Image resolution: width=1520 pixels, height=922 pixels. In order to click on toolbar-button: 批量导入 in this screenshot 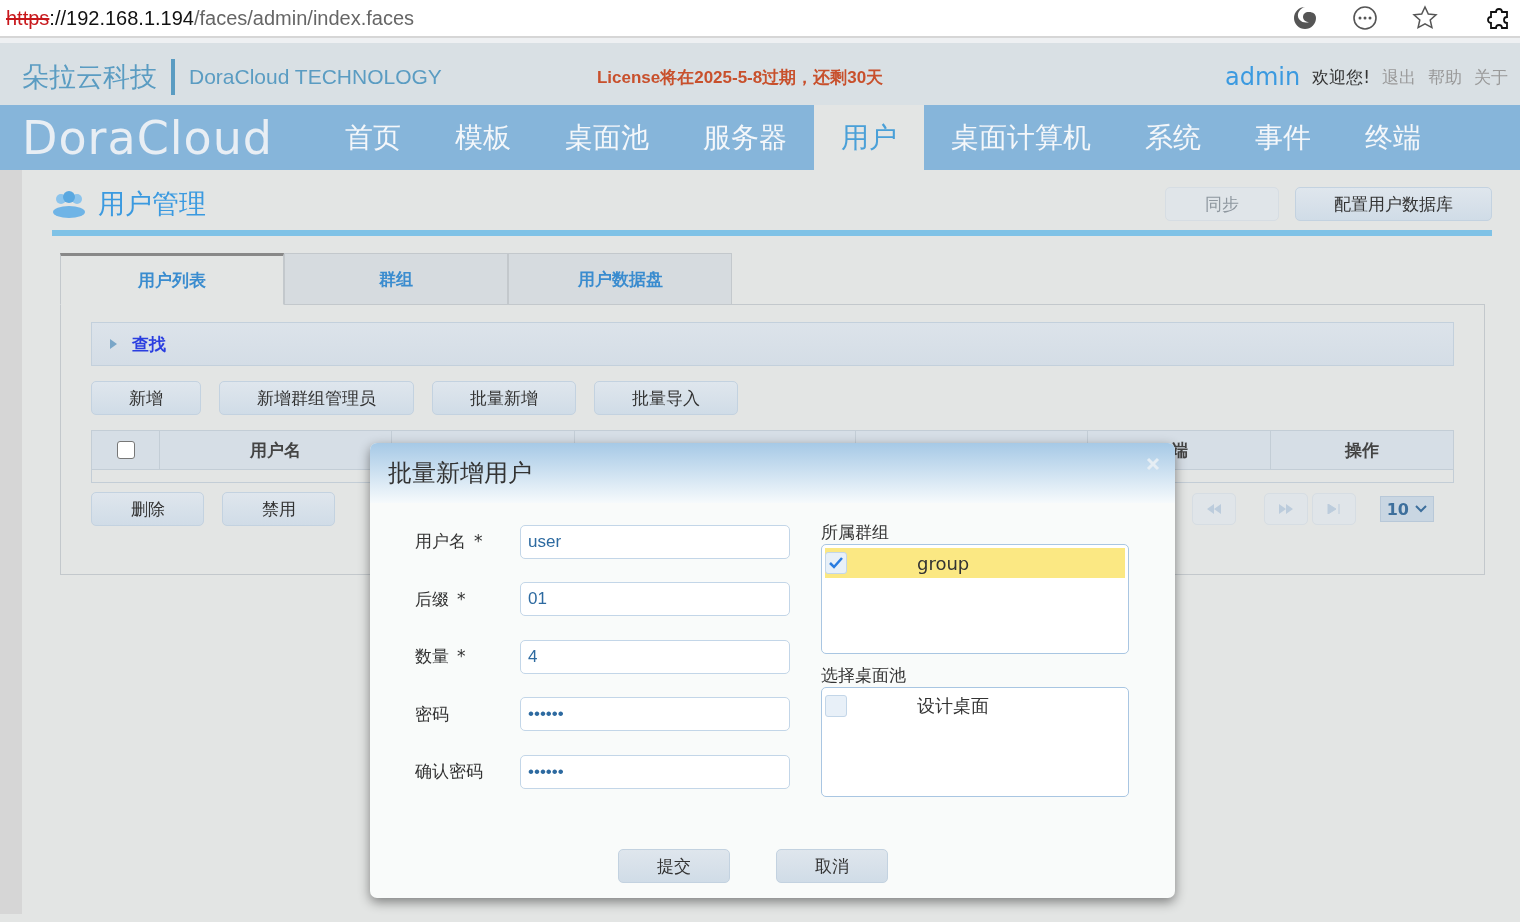, I will do `click(666, 398)`.